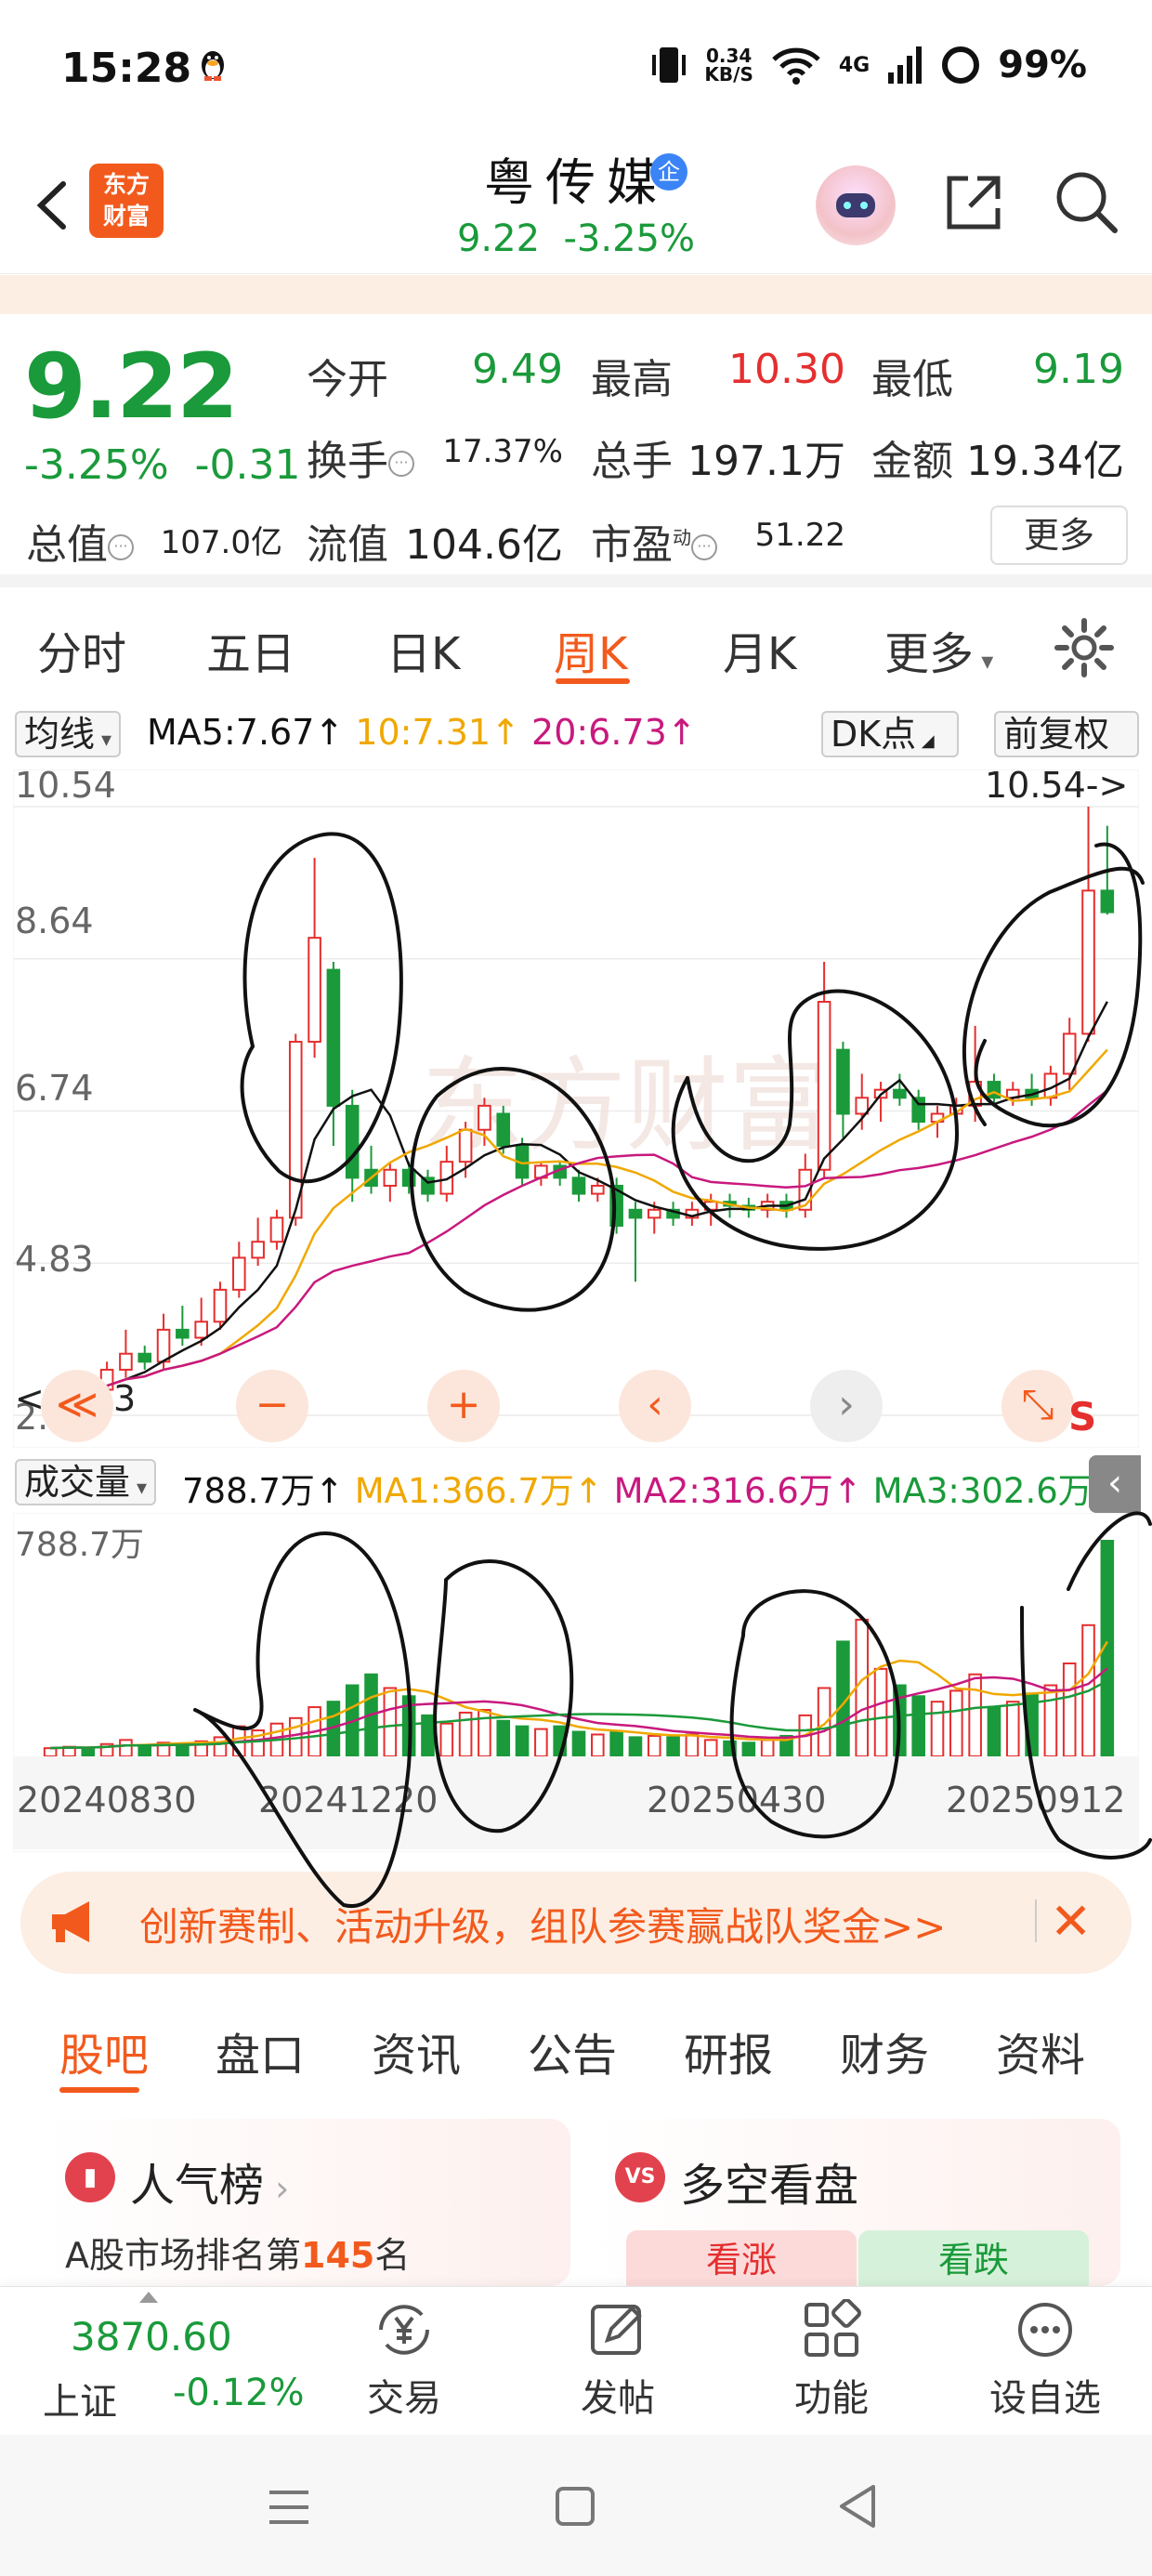 The width and height of the screenshot is (1152, 2576). I want to click on share-icon, so click(973, 202).